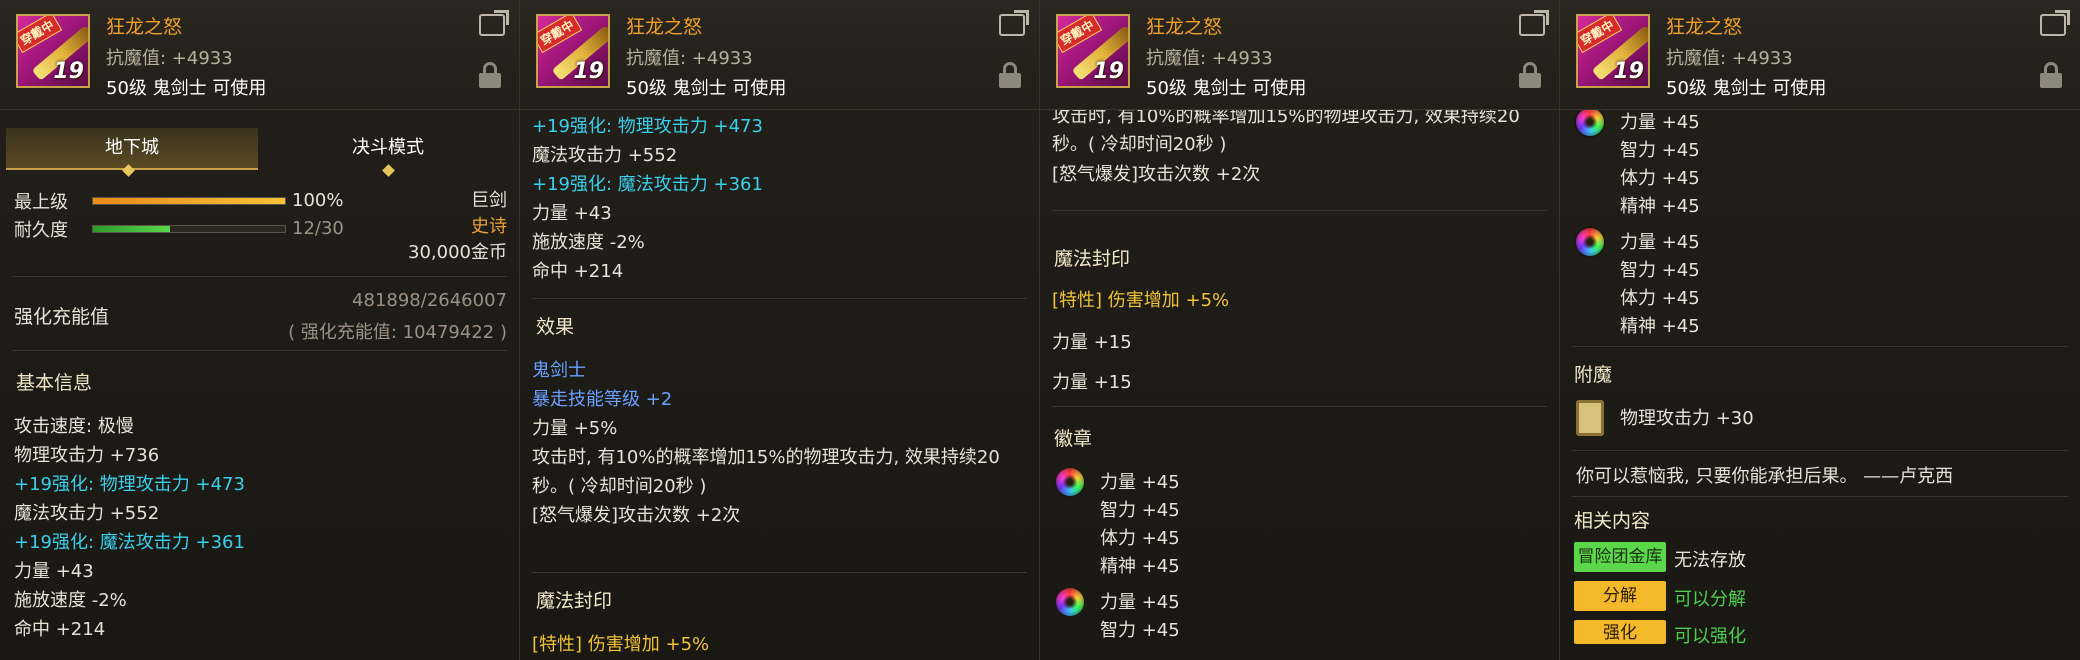  What do you see at coordinates (1687, 418) in the screenshot?
I see `enchant-line: 物理攻击力 +30` at bounding box center [1687, 418].